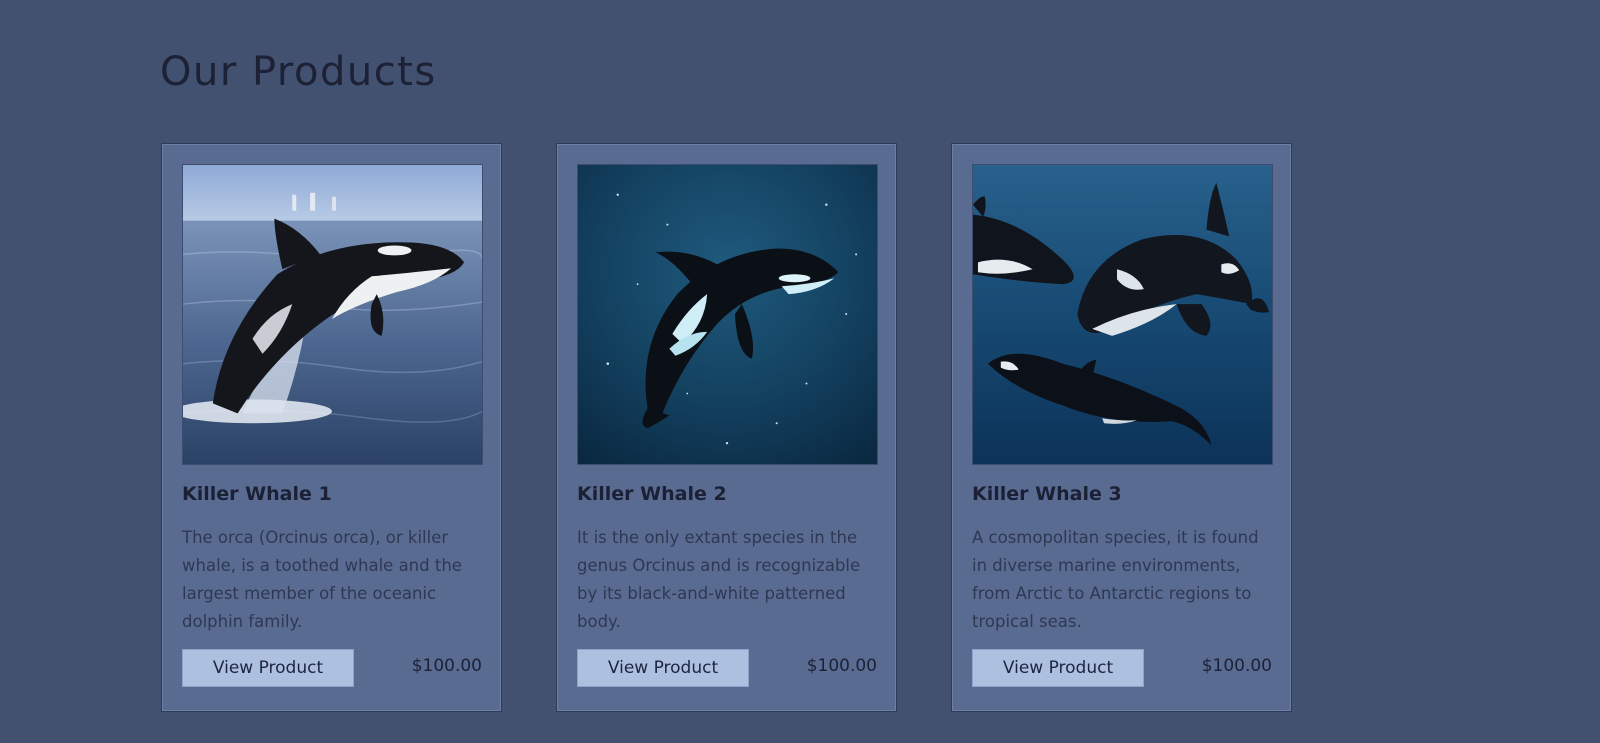  I want to click on product-name: Killer Whale 1, so click(257, 494).